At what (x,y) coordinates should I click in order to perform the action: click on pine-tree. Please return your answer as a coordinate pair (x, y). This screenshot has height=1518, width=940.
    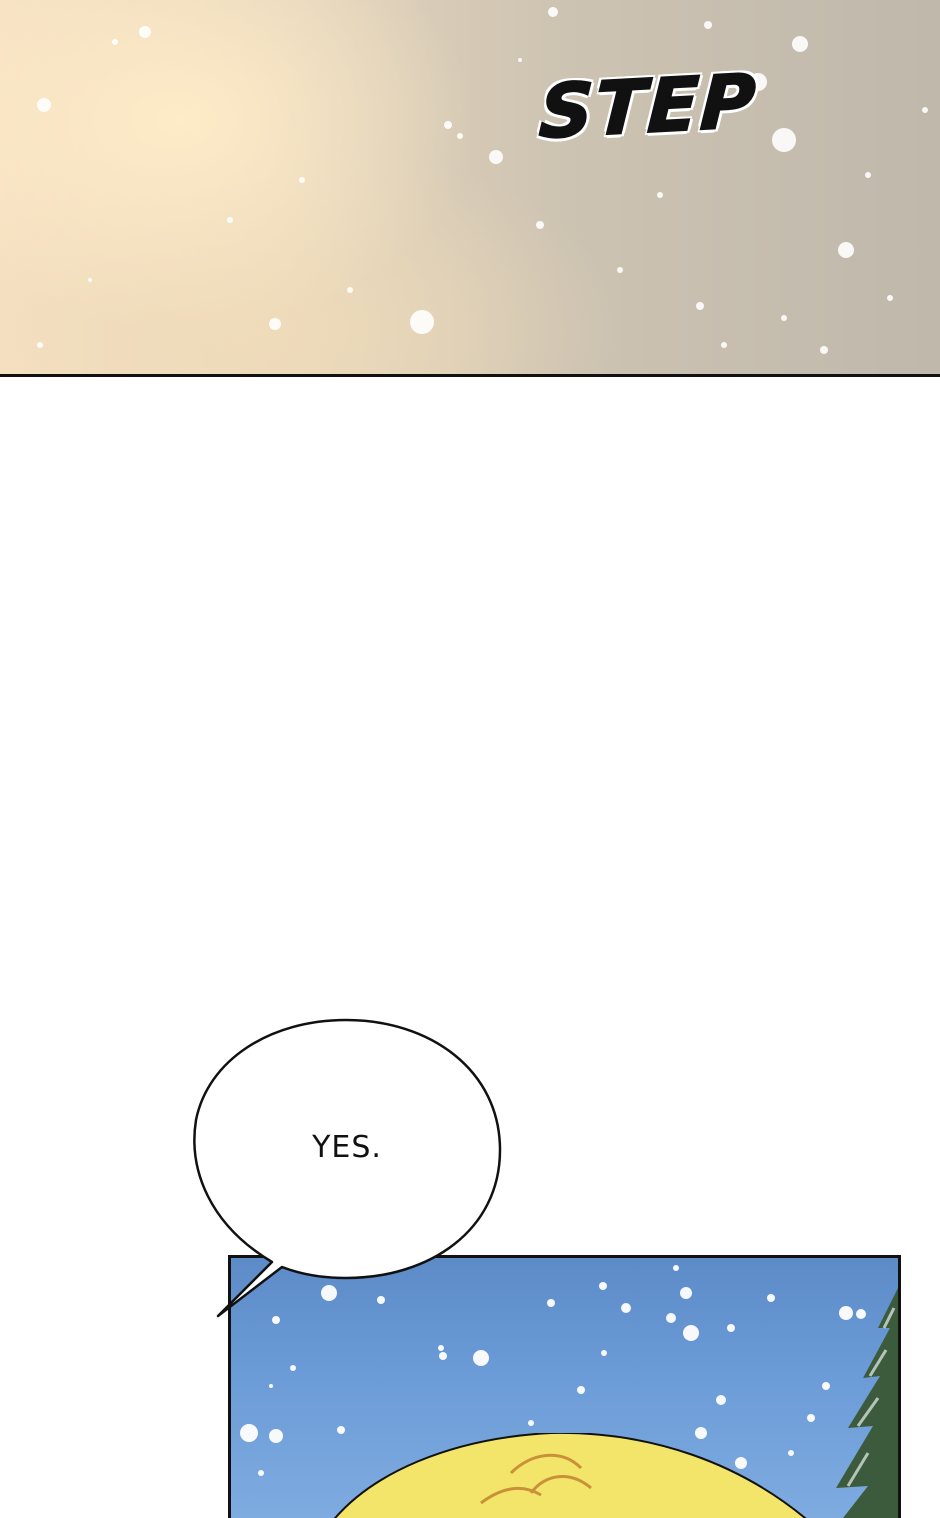
    Looking at the image, I should click on (867, 1403).